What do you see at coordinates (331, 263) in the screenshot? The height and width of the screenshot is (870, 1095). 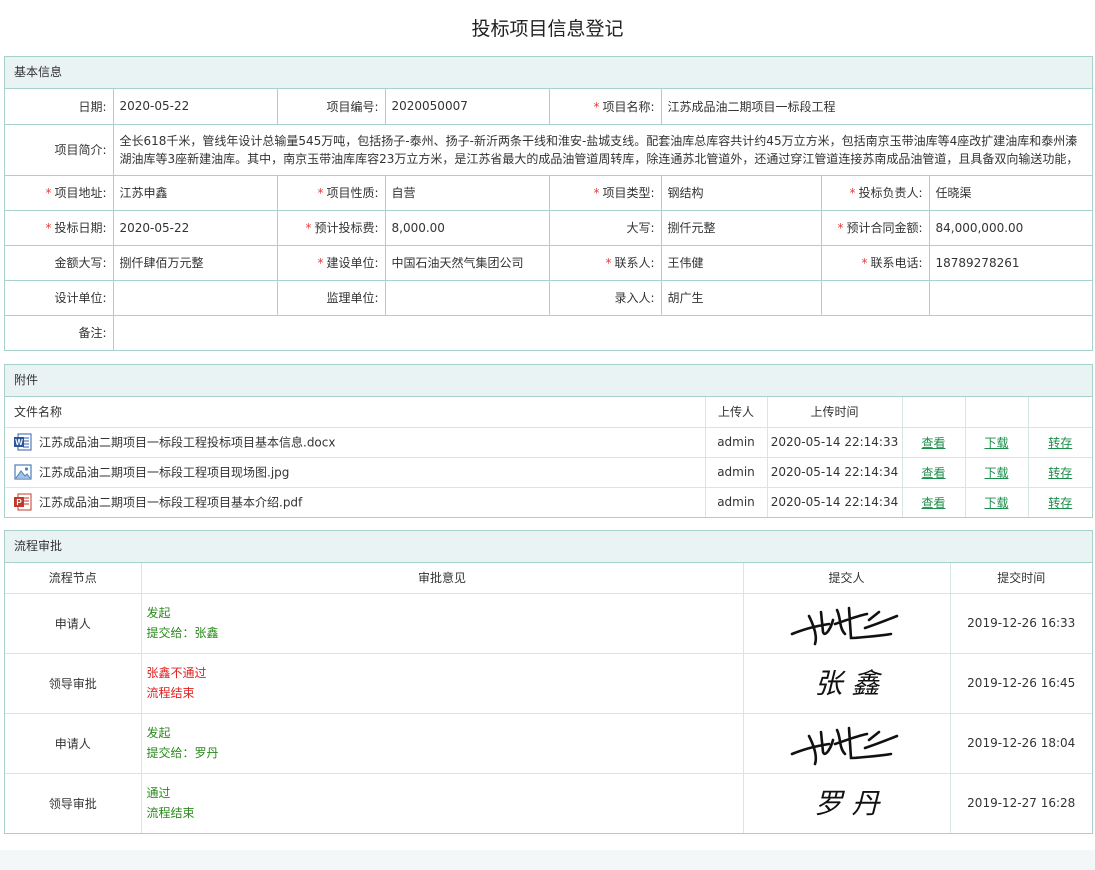 I see `builder-label: * 建设单位:` at bounding box center [331, 263].